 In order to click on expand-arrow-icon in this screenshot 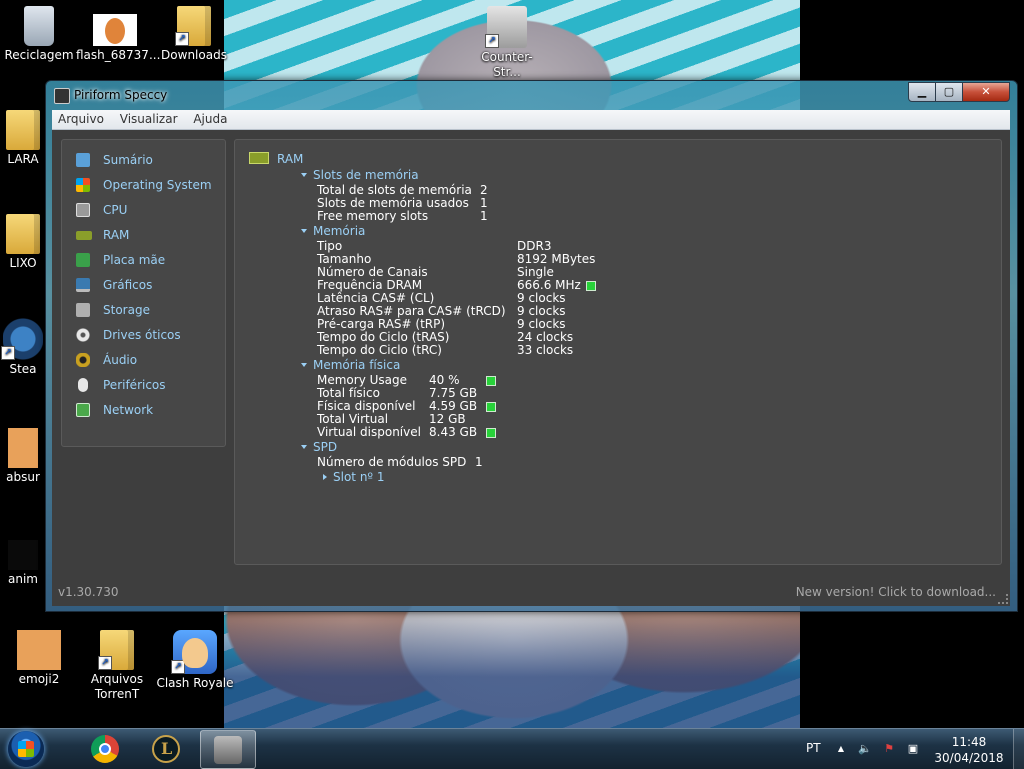, I will do `click(325, 477)`.